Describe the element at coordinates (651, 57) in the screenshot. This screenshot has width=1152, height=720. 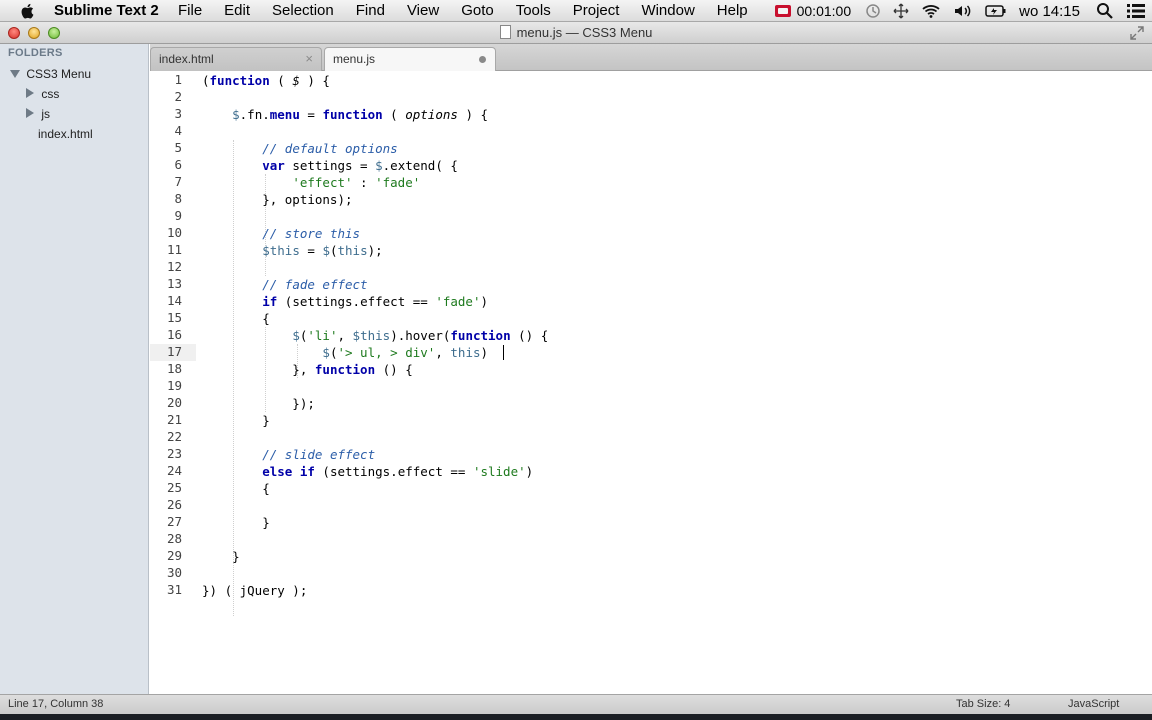
I see `tab-bar: index.html × menu.js` at that location.